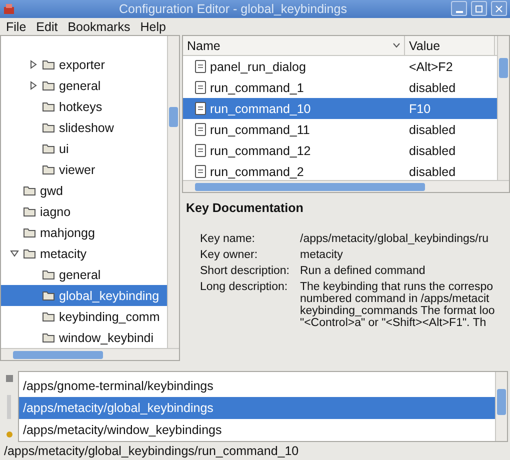 This screenshot has width=510, height=460. What do you see at coordinates (84, 211) in the screenshot?
I see `tree-item: iagno` at bounding box center [84, 211].